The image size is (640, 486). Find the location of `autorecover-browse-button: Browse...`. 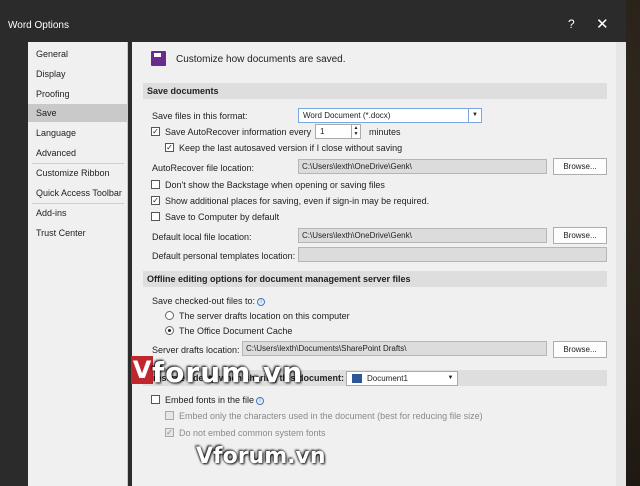

autorecover-browse-button: Browse... is located at coordinates (580, 166).